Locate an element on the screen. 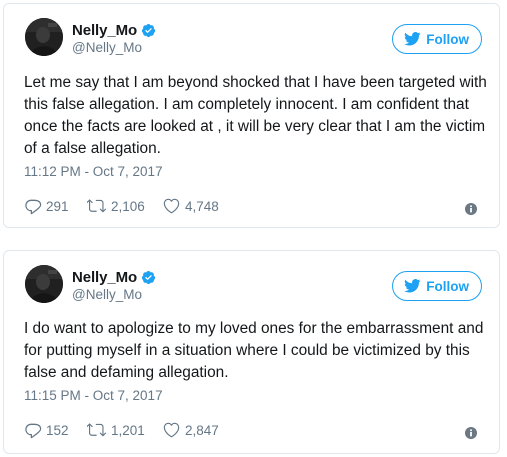  tweet-timestamp: 11:12 PM - Oct 7, 2017 is located at coordinates (93, 171).